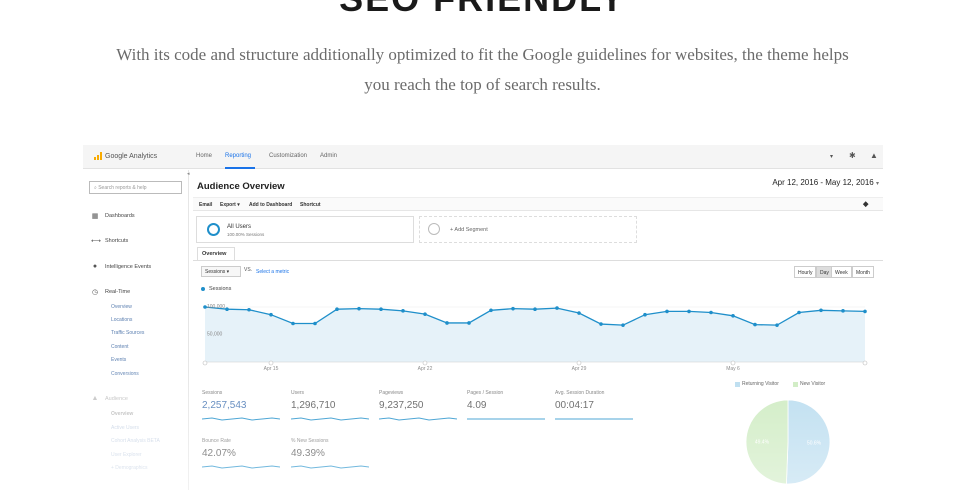 This screenshot has width=965, height=500. I want to click on sidebar-item-realtime: ◷ Real-Time, so click(110, 292).